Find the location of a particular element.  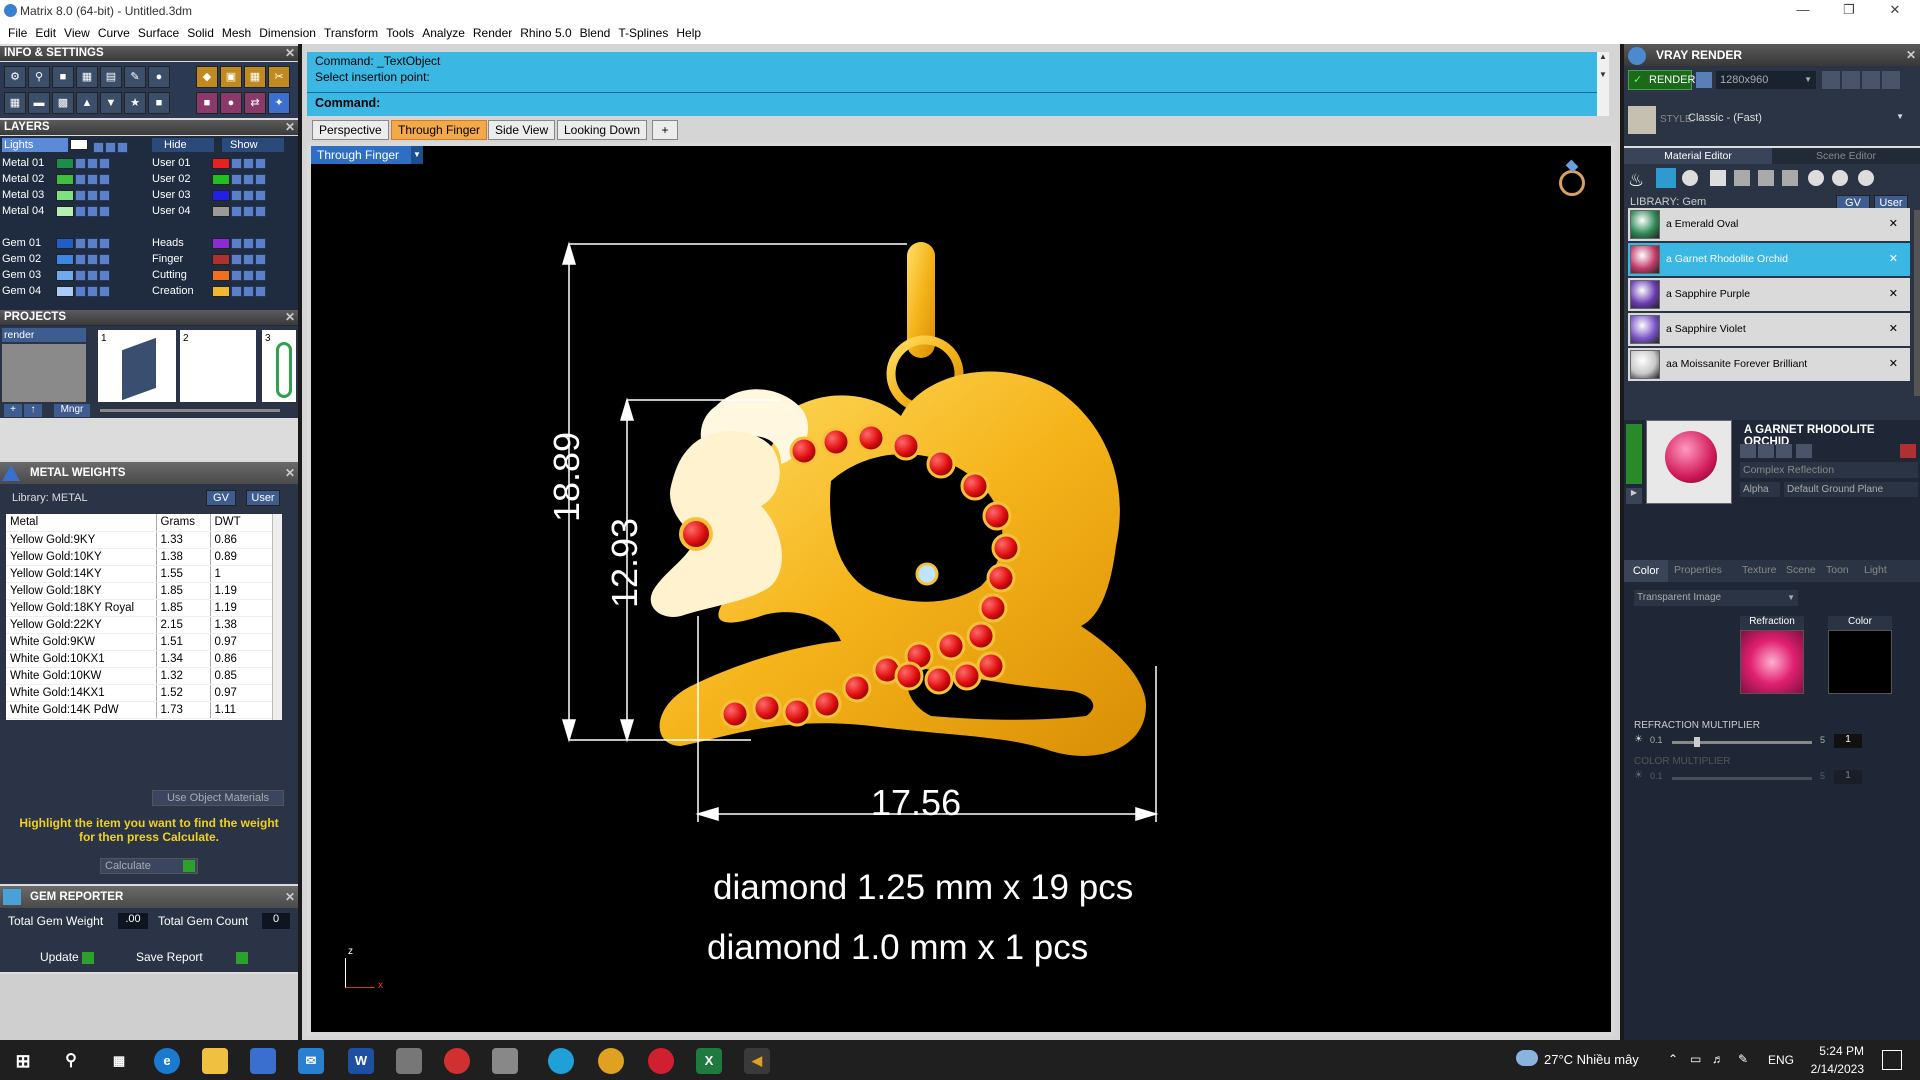

star-icon: ✦ is located at coordinates (279, 103).